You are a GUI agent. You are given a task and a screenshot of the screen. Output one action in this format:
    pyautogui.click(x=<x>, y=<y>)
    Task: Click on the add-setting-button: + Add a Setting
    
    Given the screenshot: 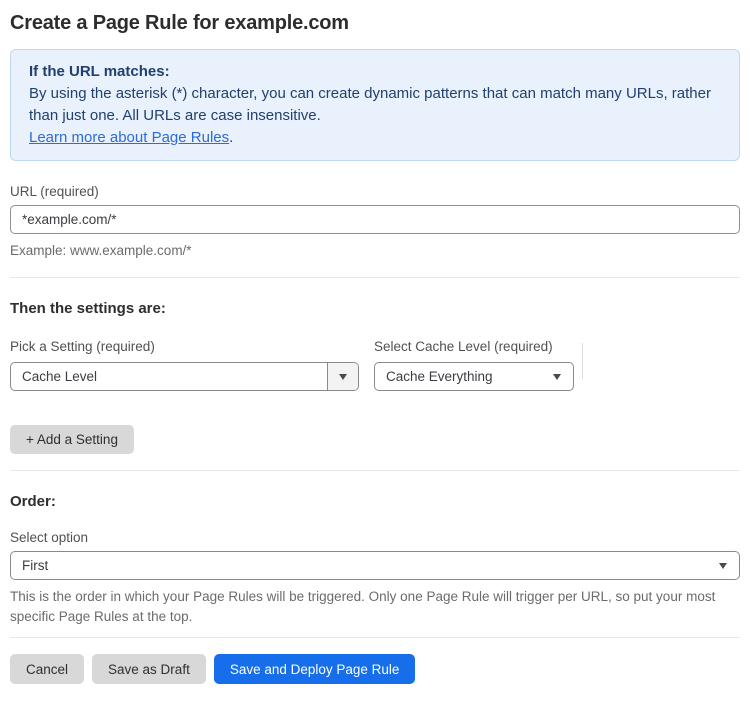 What is the action you would take?
    pyautogui.click(x=72, y=439)
    